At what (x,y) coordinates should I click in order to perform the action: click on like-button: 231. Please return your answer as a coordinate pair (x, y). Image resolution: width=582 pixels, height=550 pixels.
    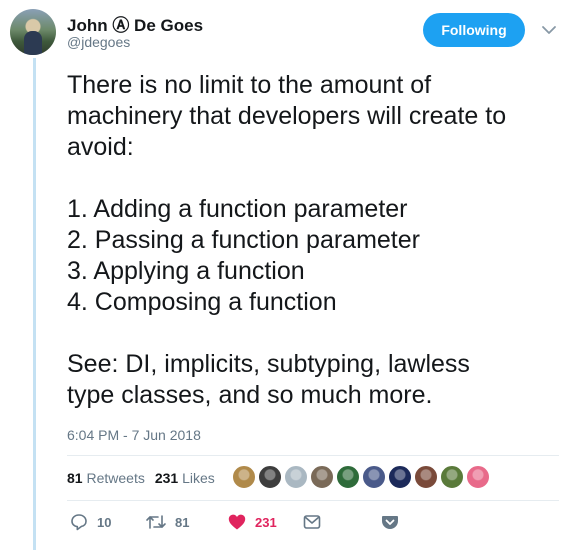
    Looking at the image, I should click on (252, 522).